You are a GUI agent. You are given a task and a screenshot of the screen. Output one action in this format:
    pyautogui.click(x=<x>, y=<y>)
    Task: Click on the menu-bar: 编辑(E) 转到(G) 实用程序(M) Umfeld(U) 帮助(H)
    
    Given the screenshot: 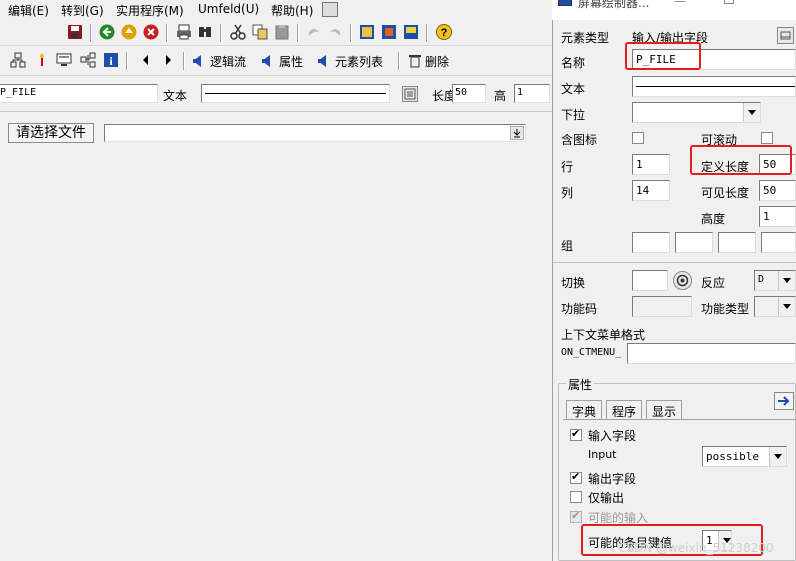 What is the action you would take?
    pyautogui.click(x=276, y=10)
    